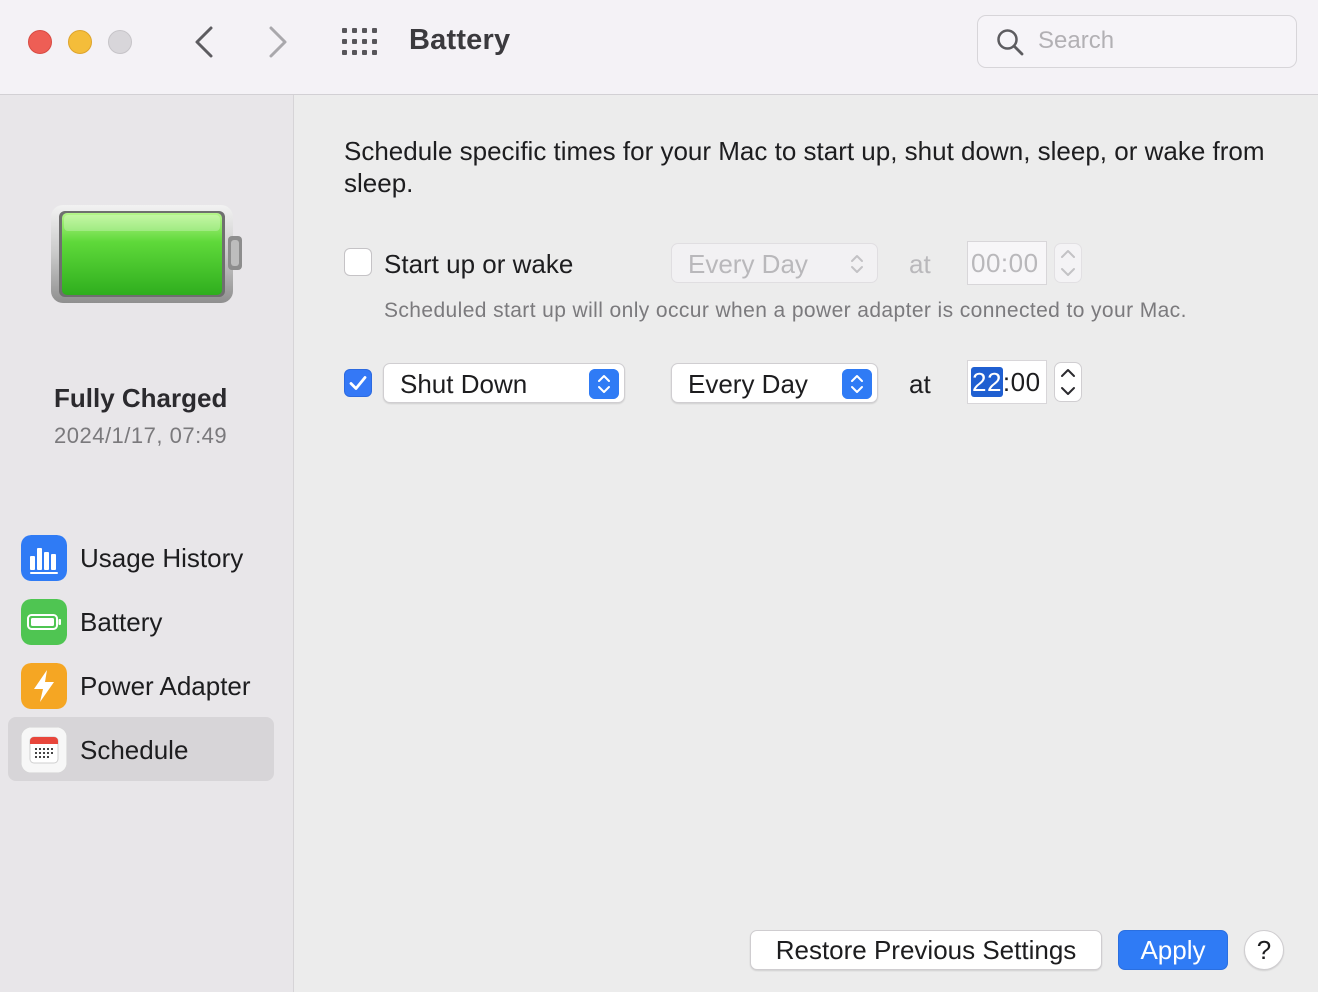 The image size is (1318, 992). I want to click on lightning-icon, so click(44, 686).